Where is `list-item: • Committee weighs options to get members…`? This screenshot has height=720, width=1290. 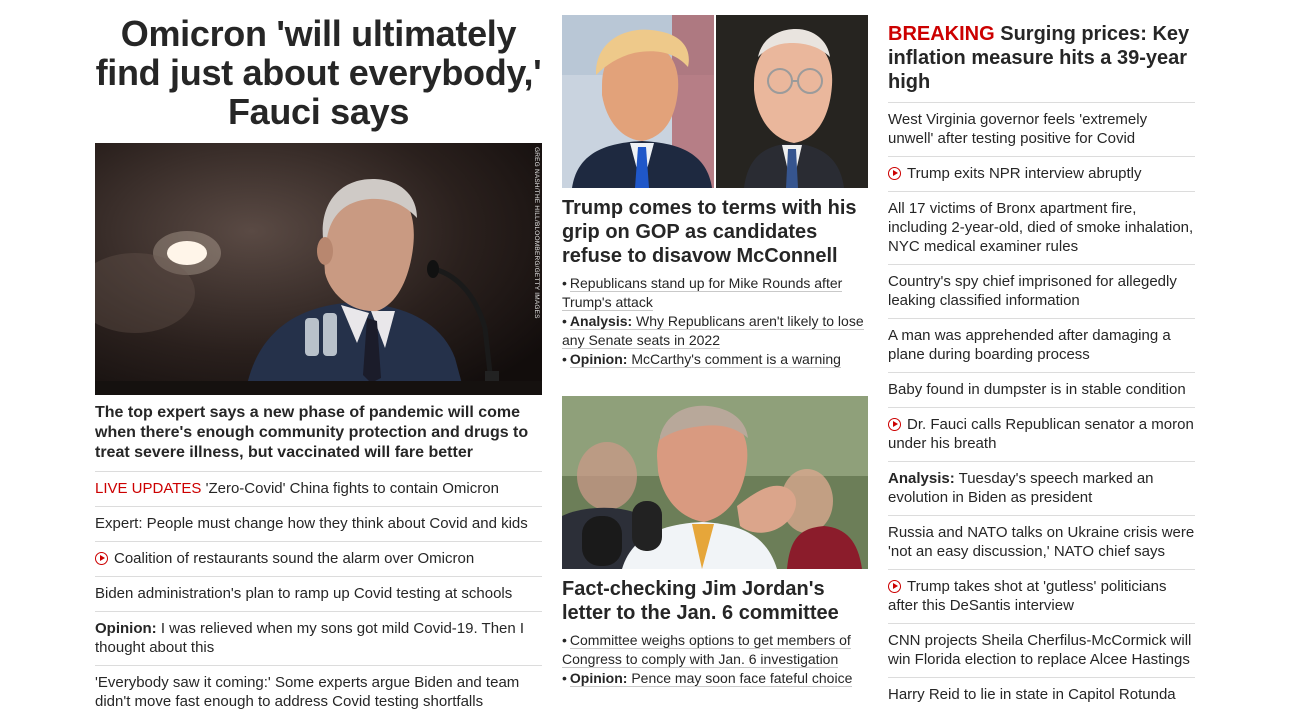
list-item: • Committee weighs options to get members… is located at coordinates (706, 650).